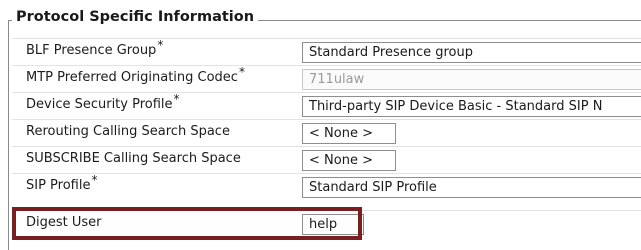 This screenshot has height=250, width=641. Describe the element at coordinates (135, 17) in the screenshot. I see `section-title: Protocol Specific Information` at that location.